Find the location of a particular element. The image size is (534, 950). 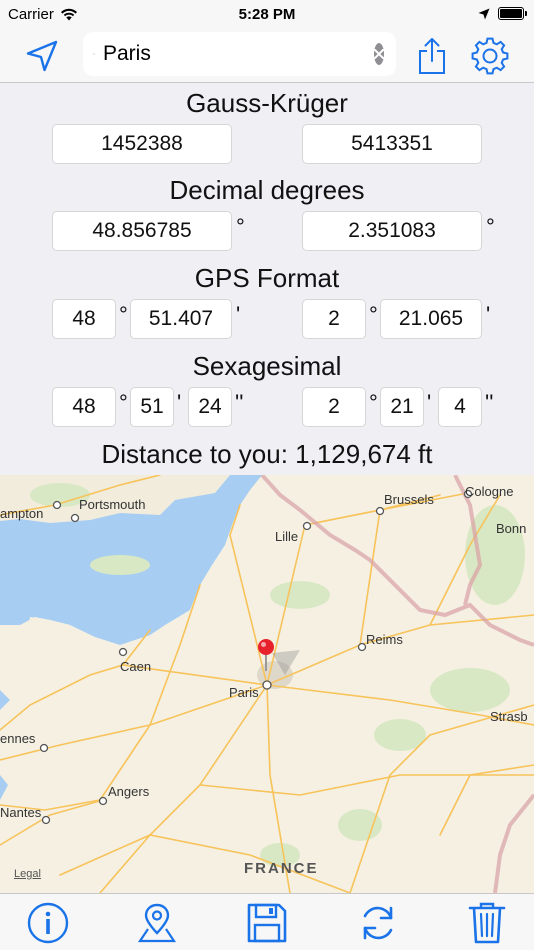

gps-lon-minutes-field: 21.065 is located at coordinates (431, 319).